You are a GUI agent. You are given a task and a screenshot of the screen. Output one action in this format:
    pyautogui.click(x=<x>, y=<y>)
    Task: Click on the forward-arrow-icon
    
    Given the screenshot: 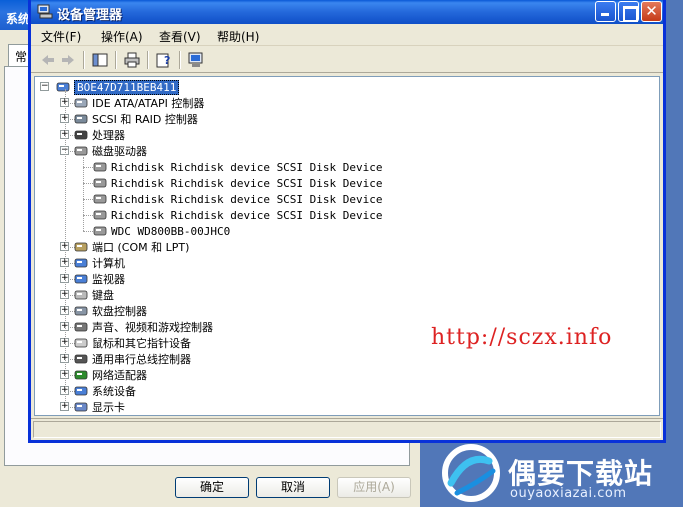 What is the action you would take?
    pyautogui.click(x=68, y=60)
    